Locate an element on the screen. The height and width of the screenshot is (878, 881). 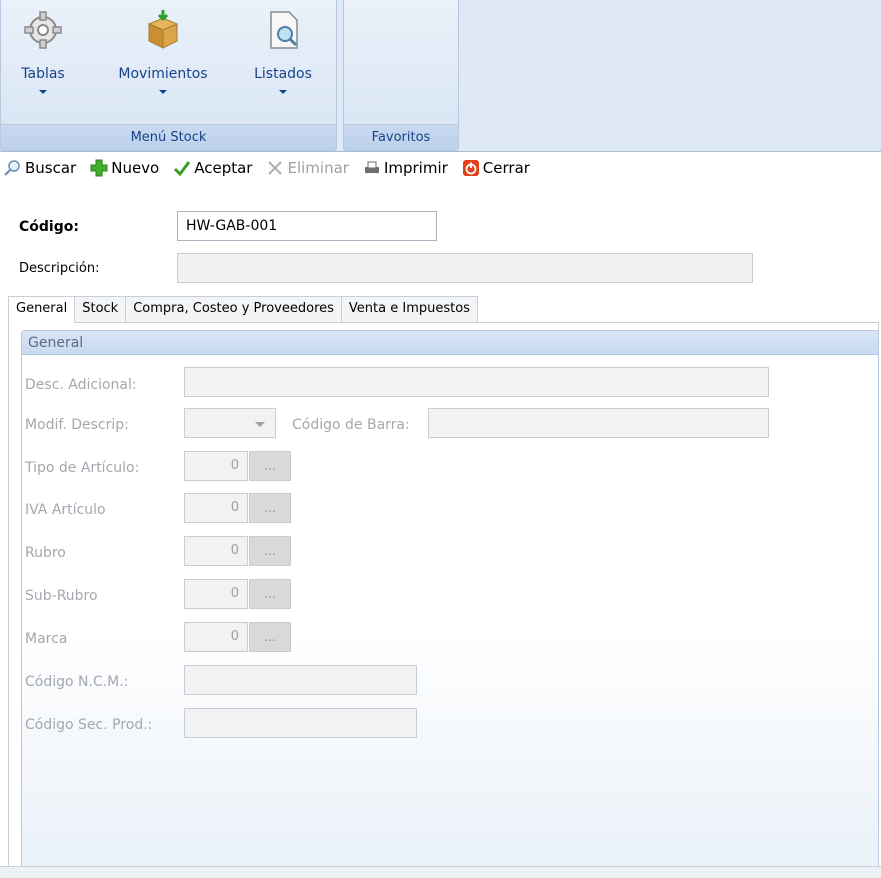
ribbon-group-caption: Favoritos is located at coordinates (401, 137).